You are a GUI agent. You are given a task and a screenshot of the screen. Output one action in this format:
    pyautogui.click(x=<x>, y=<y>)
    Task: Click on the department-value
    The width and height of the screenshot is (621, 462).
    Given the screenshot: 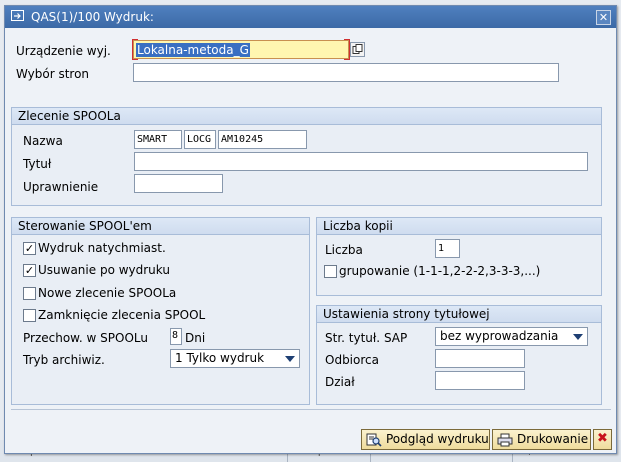 What is the action you would take?
    pyautogui.click(x=437, y=380)
    